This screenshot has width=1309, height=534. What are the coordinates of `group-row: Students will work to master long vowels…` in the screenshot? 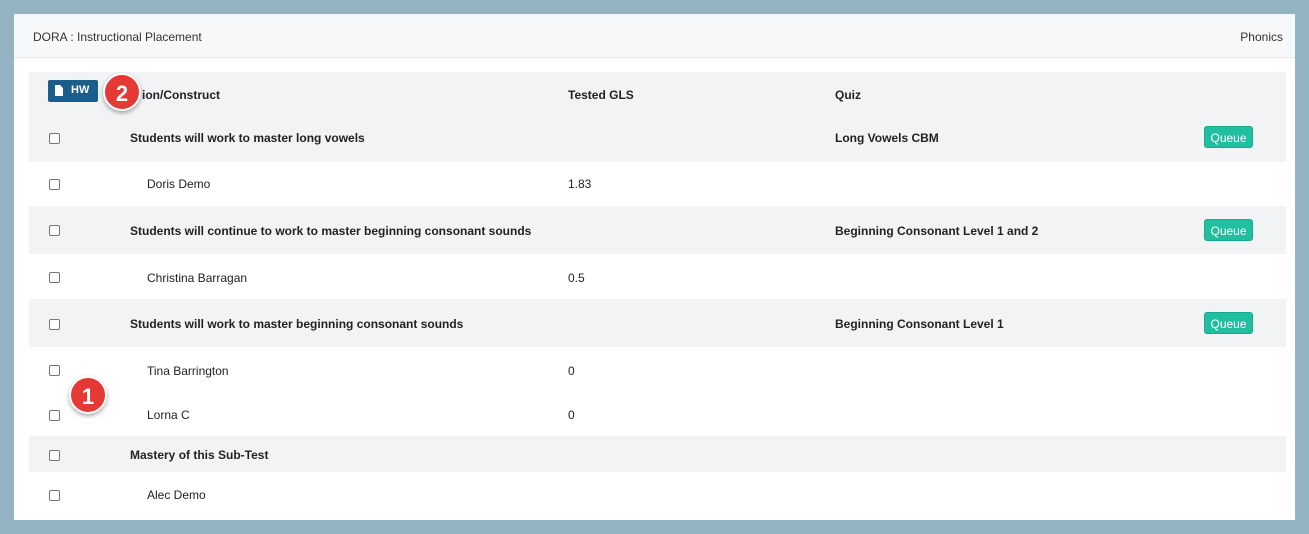 It's located at (657, 138).